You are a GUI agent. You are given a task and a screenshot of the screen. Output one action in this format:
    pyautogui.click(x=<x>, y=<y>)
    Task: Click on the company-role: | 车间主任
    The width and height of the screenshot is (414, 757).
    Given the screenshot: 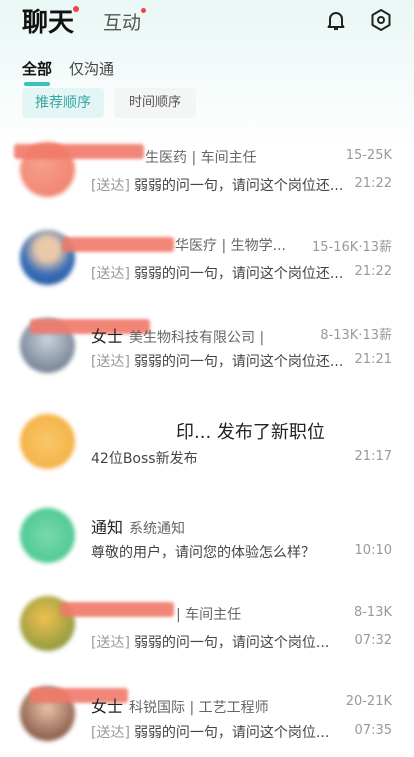 What is the action you would take?
    pyautogui.click(x=209, y=615)
    